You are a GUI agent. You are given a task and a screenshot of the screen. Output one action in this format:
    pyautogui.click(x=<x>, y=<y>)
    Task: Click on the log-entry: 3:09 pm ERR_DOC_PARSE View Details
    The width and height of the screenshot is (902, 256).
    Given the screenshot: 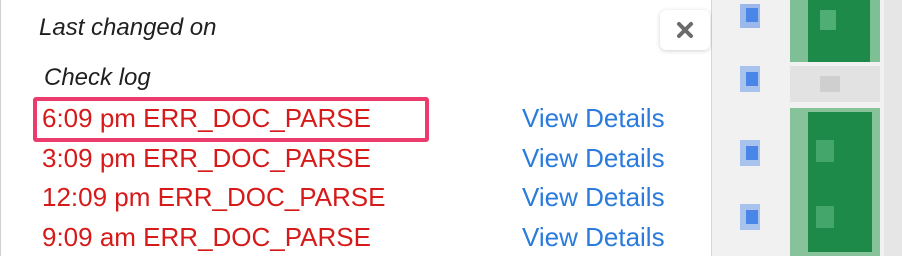 What is the action you would take?
    pyautogui.click(x=357, y=158)
    